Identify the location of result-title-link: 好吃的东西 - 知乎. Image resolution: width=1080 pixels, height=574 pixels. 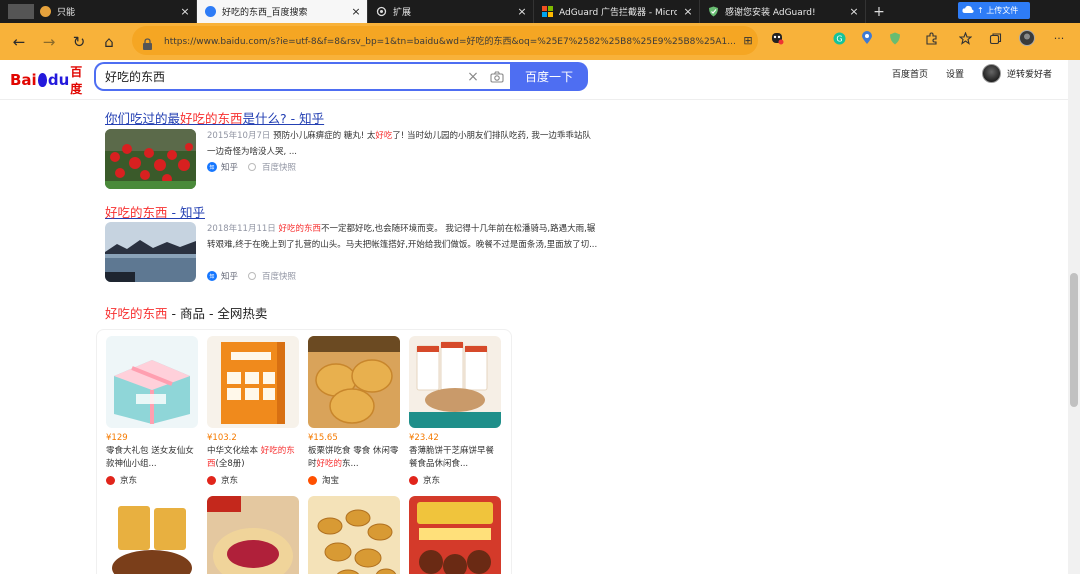
(155, 211).